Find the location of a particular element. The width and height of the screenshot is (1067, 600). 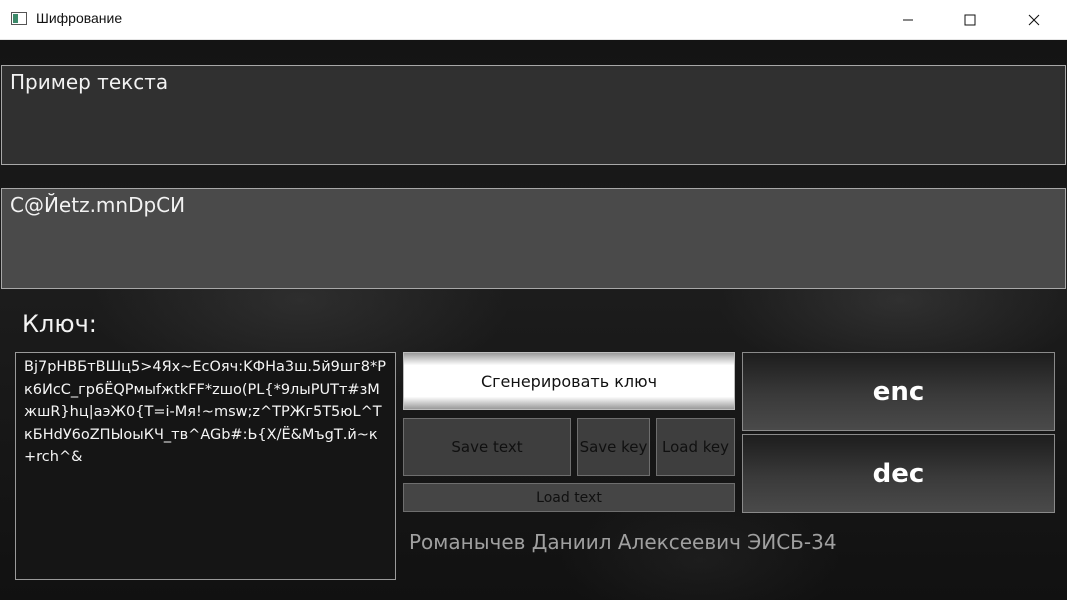

encrypt-button: enc is located at coordinates (898, 391).